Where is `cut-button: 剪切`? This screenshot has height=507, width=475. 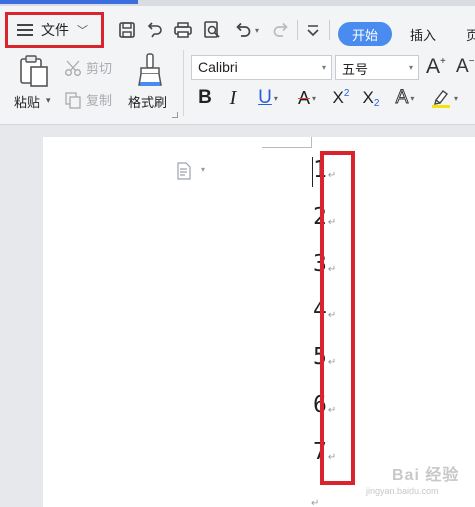
cut-button: 剪切 is located at coordinates (88, 67).